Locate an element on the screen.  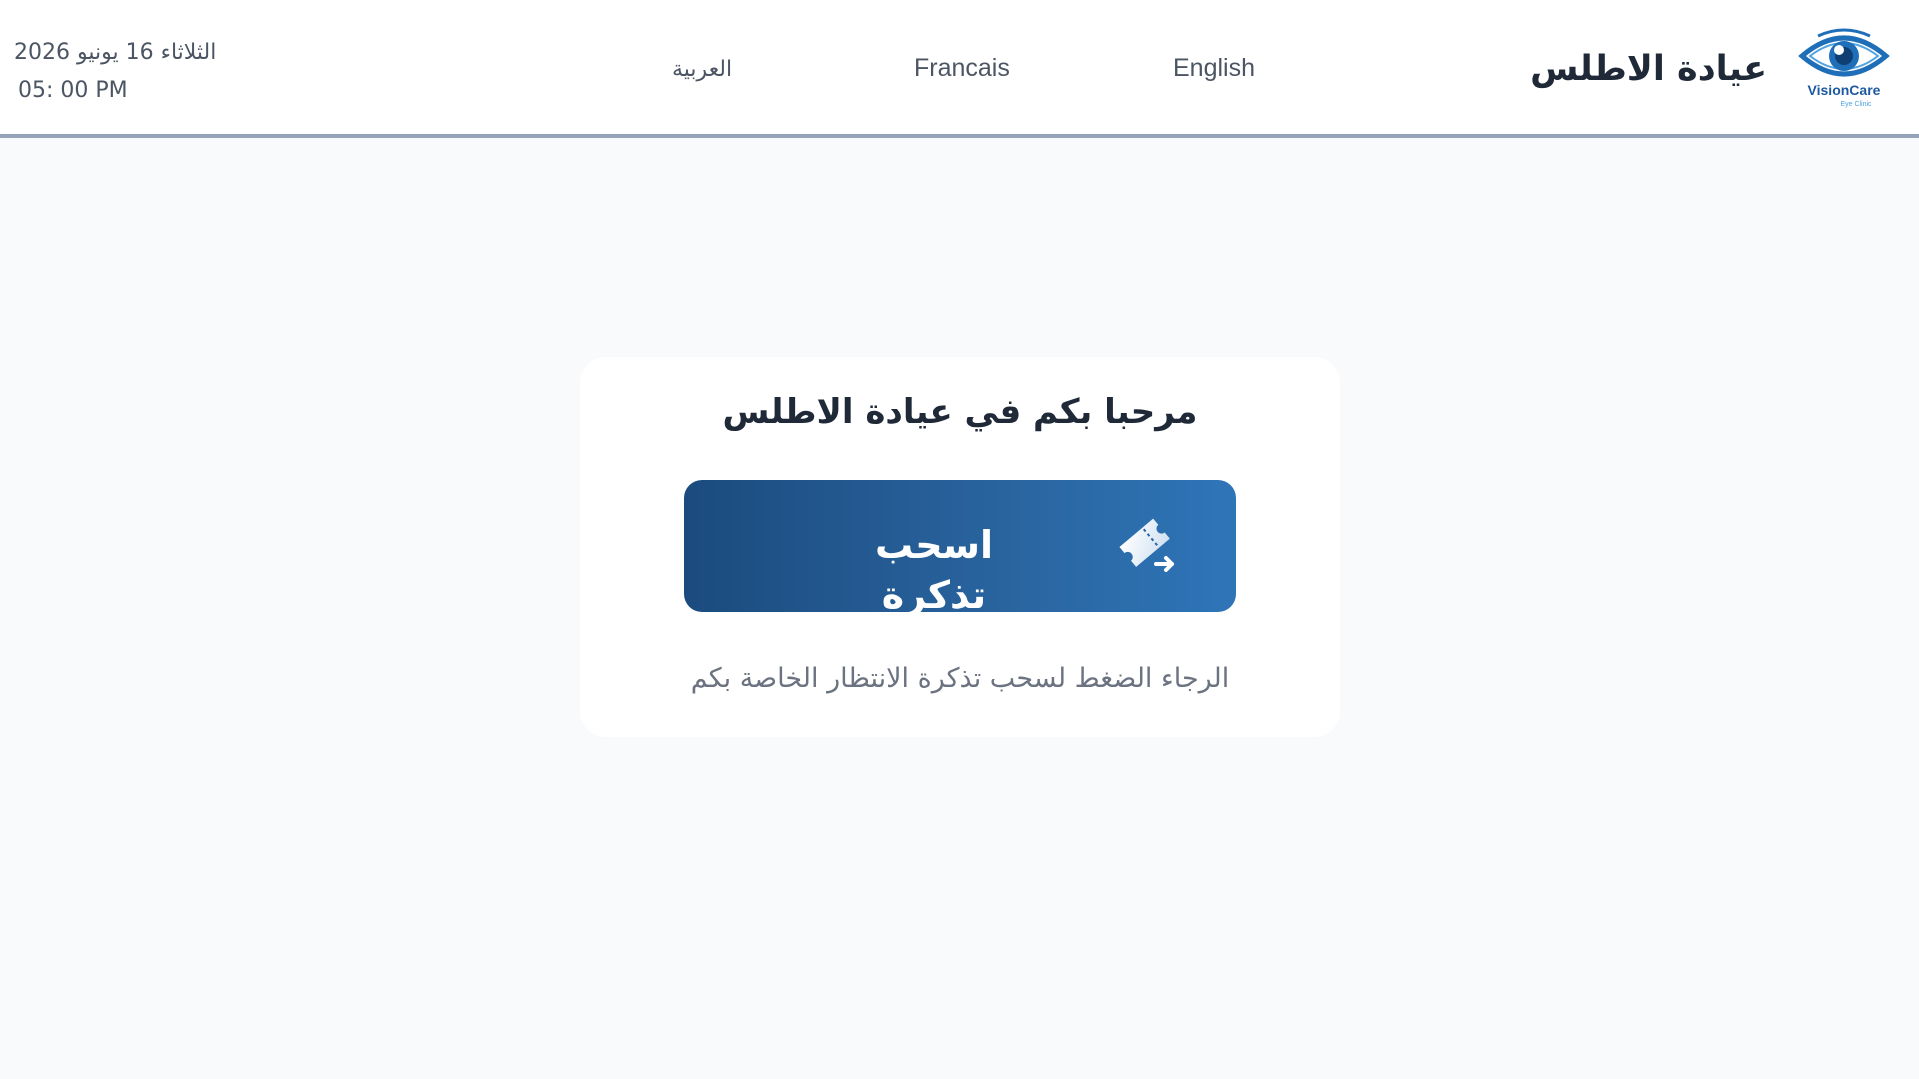
language-french-link: Francais is located at coordinates (962, 68).